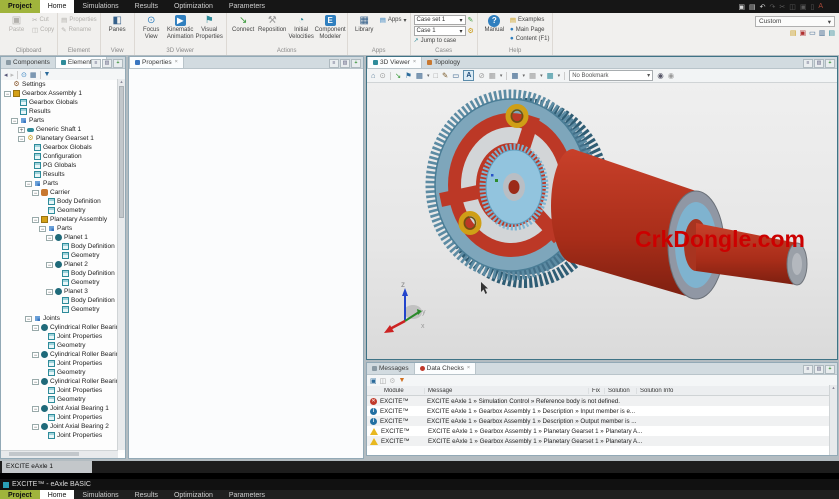  I want to click on properties-button: ▤ Properties, so click(79, 20).